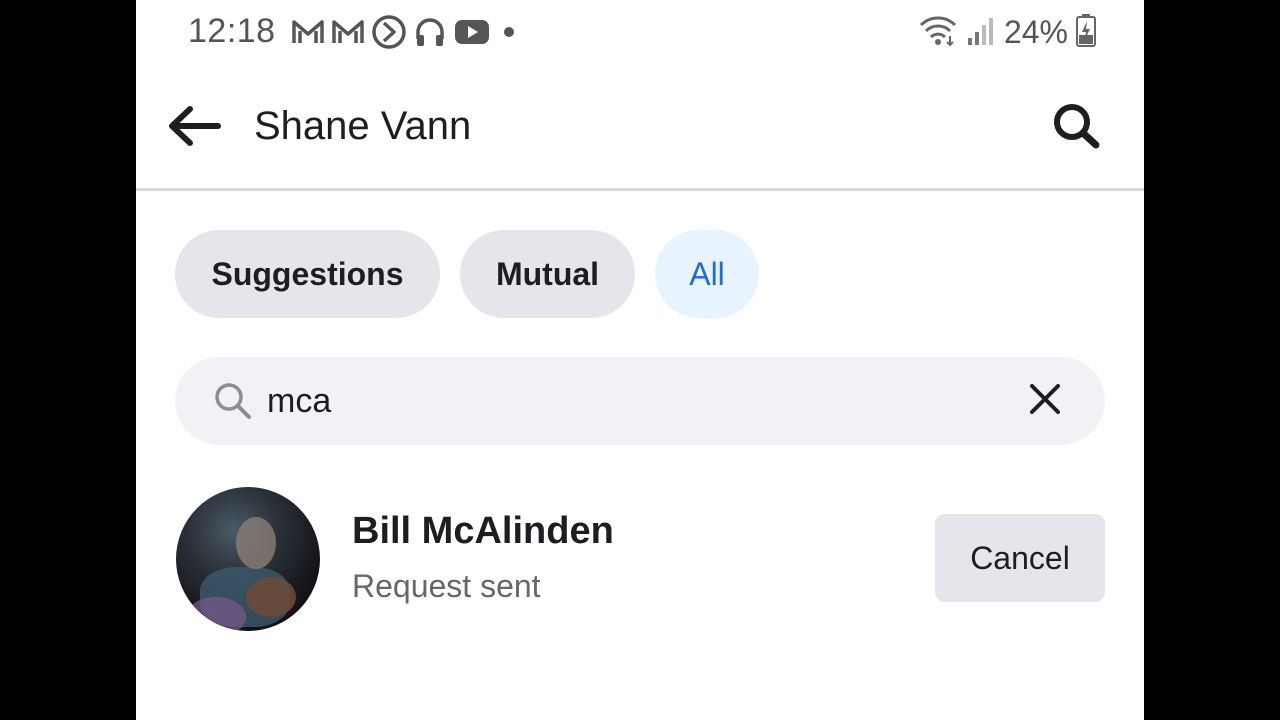 The height and width of the screenshot is (720, 1280). I want to click on list-item: Bill McAlinden Request sent Cancel, so click(640, 559).